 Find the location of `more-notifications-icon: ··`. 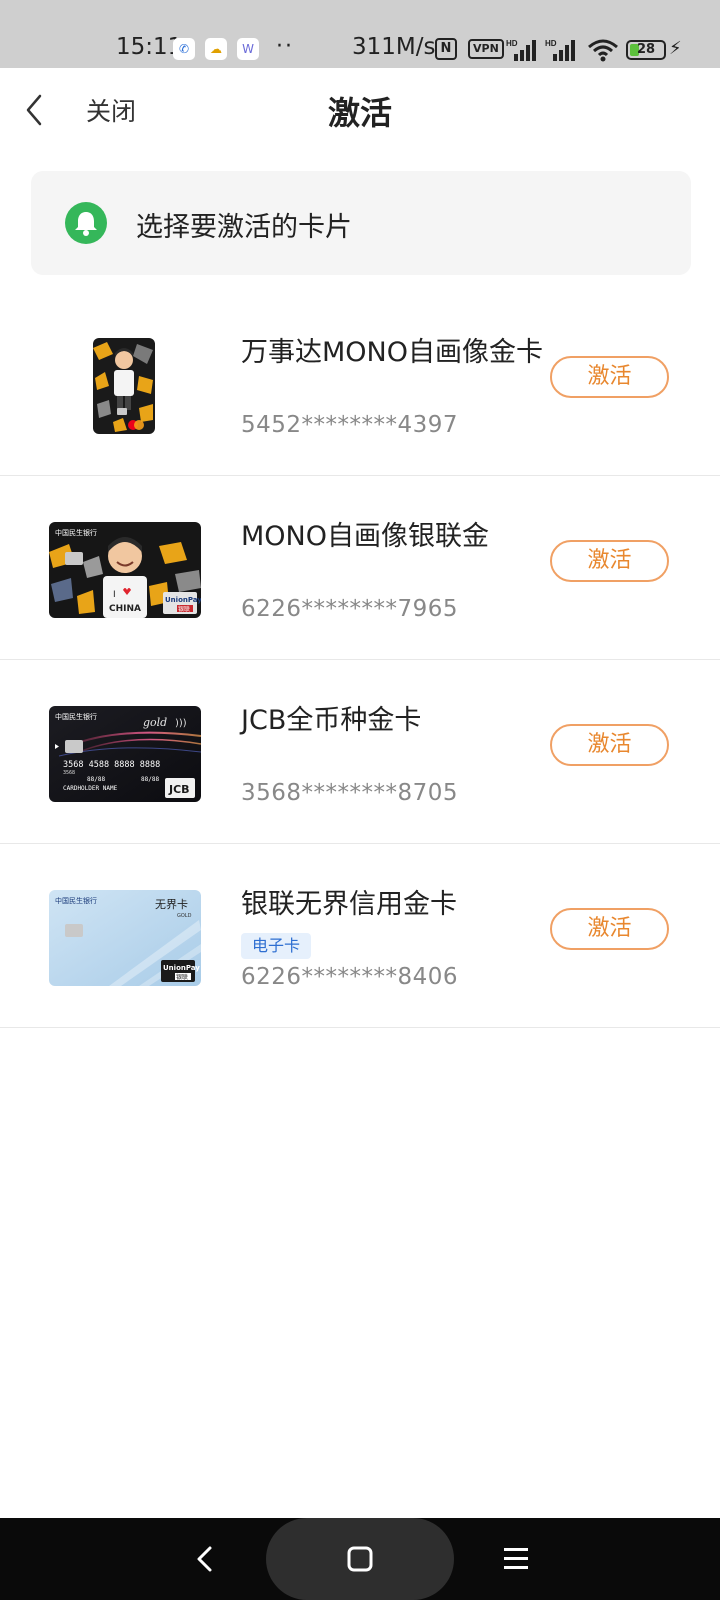

more-notifications-icon: ·· is located at coordinates (285, 46).